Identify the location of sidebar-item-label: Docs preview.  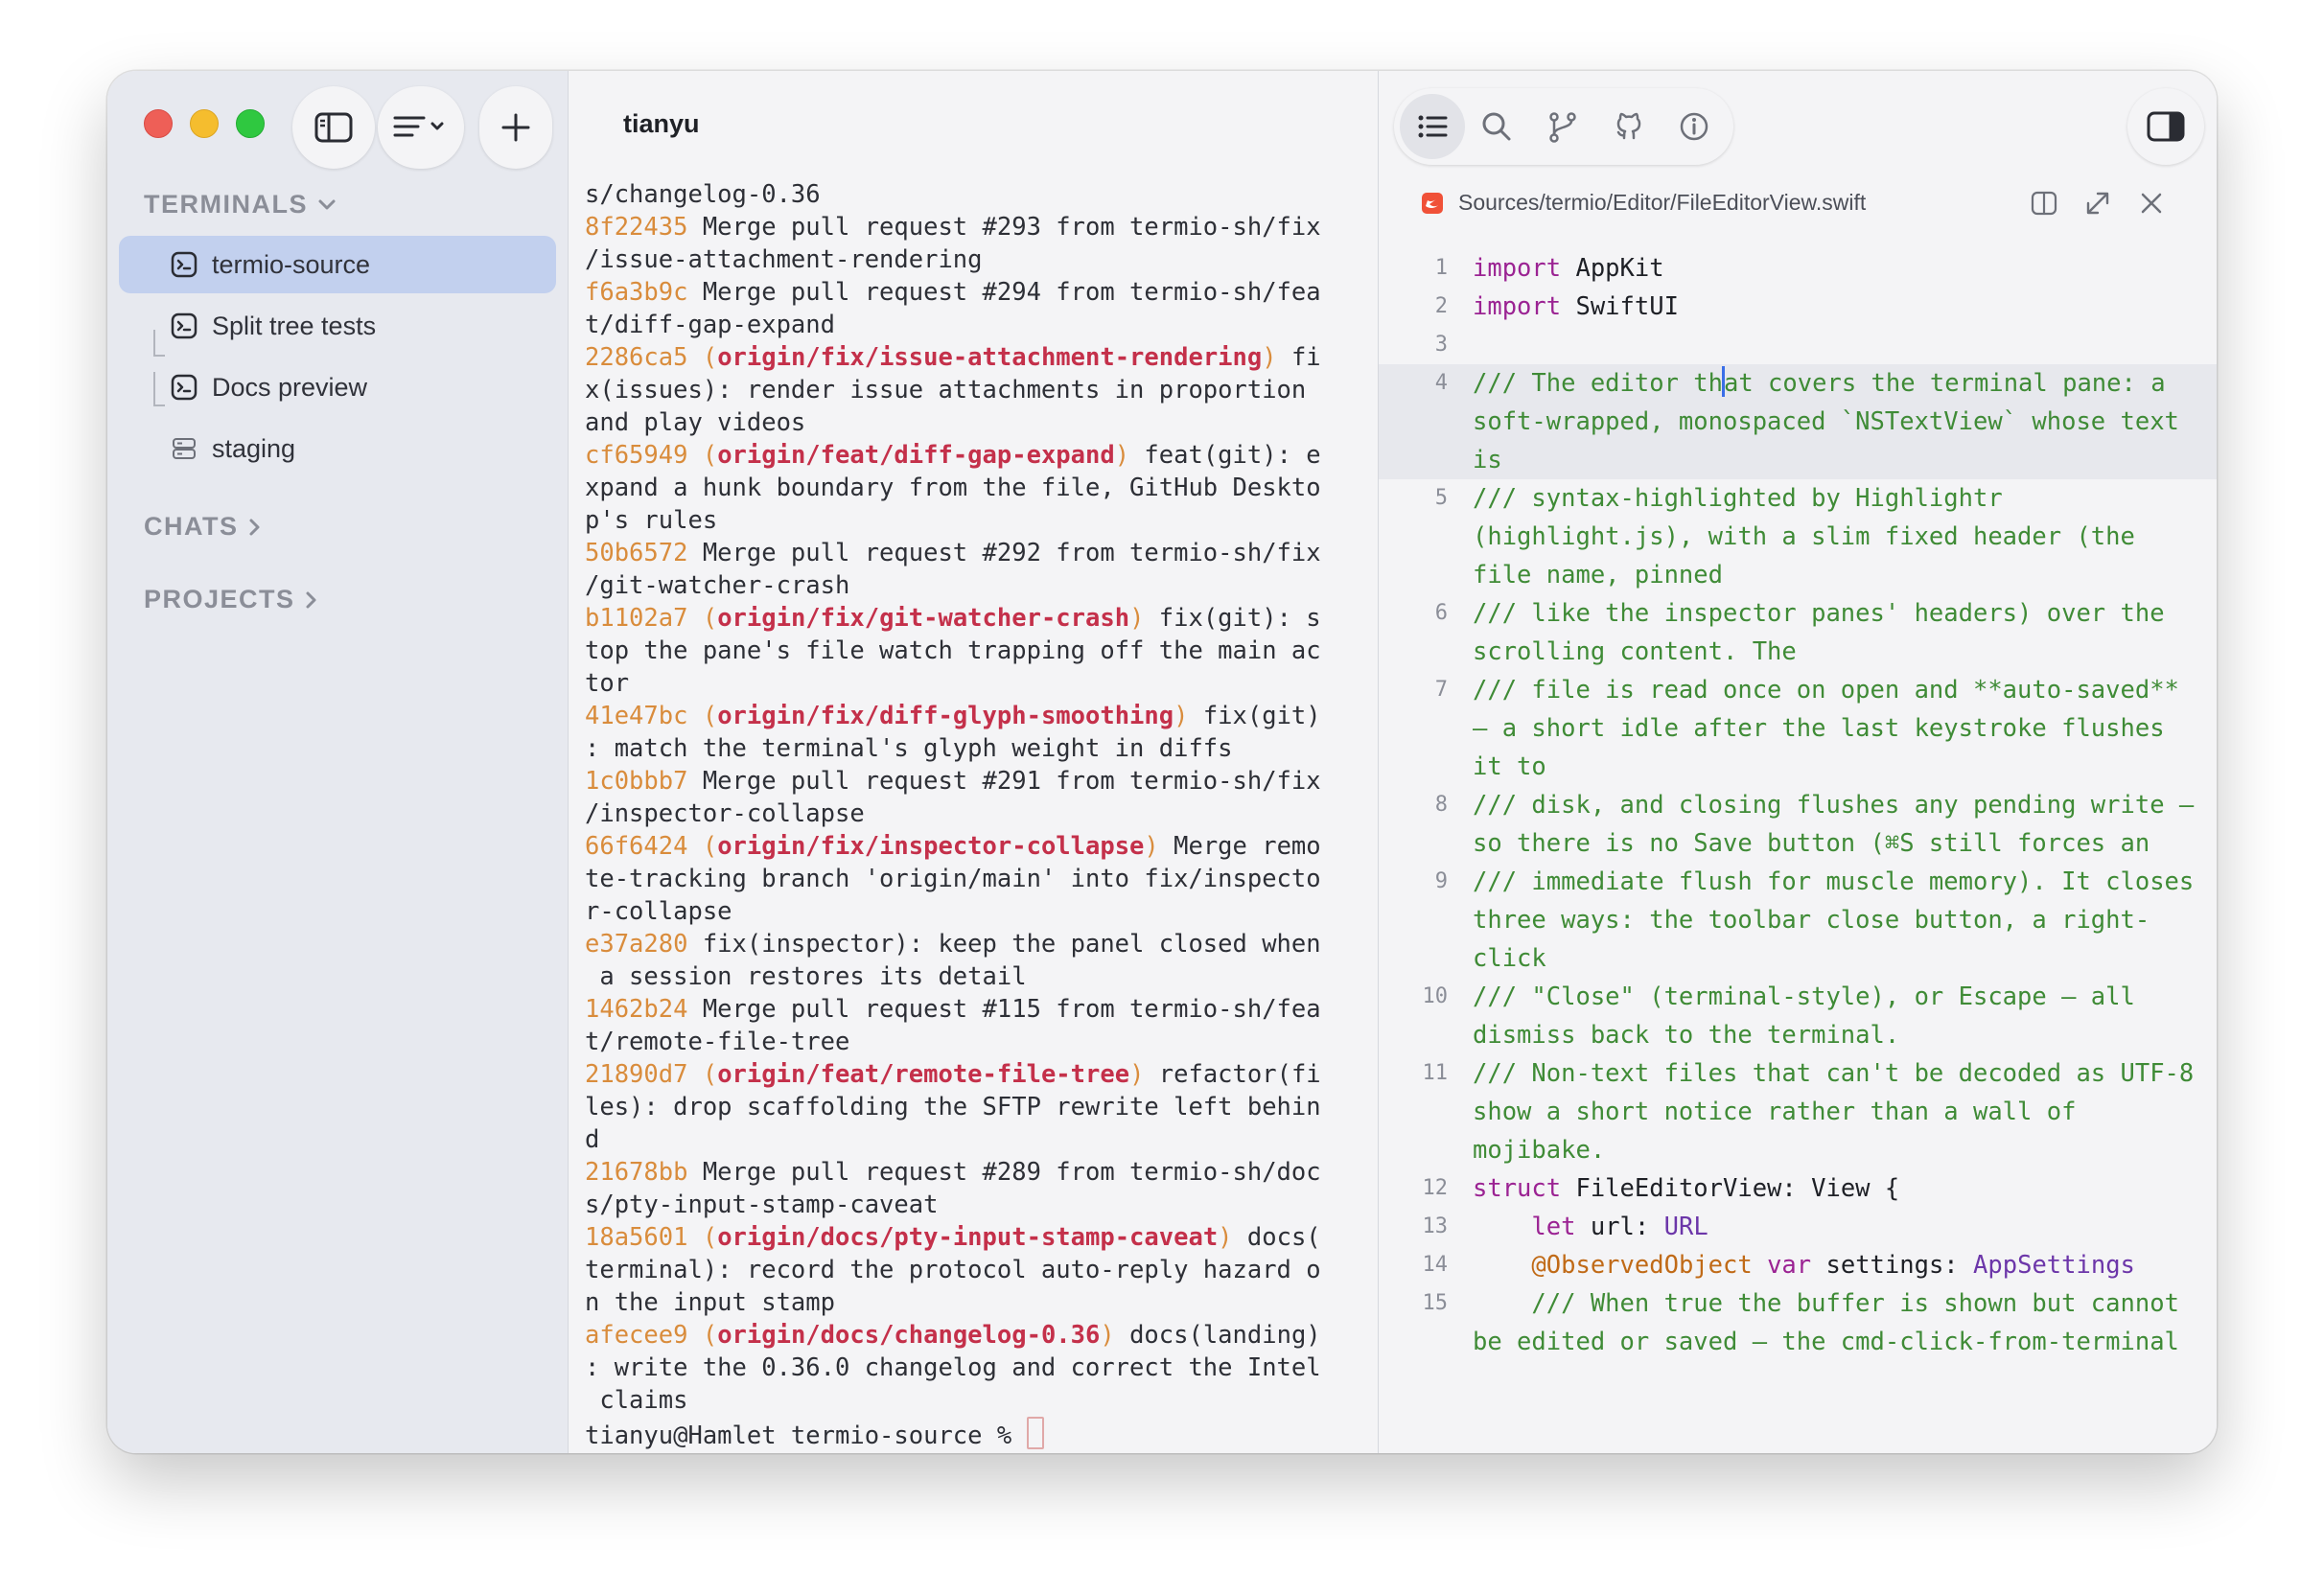
(290, 387).